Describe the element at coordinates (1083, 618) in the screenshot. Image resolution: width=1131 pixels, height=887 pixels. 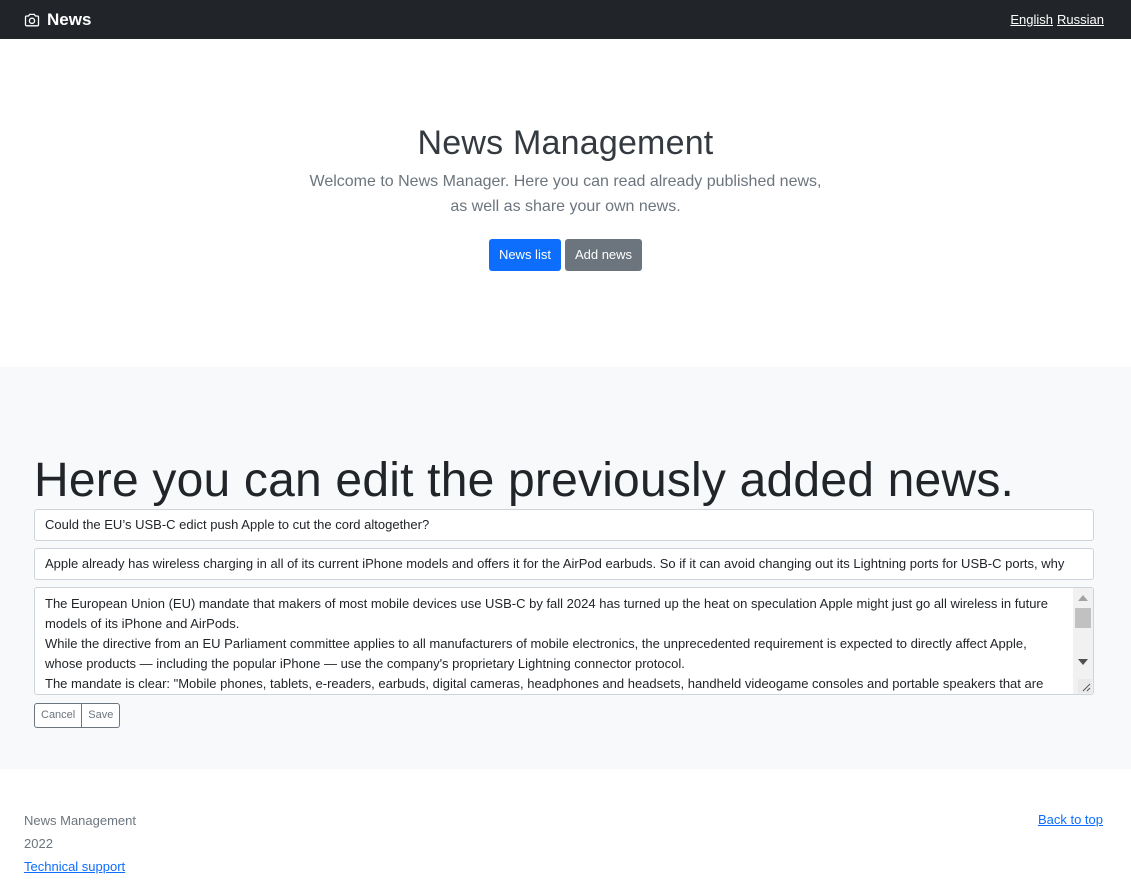
I see `scrollbar-thumb` at that location.